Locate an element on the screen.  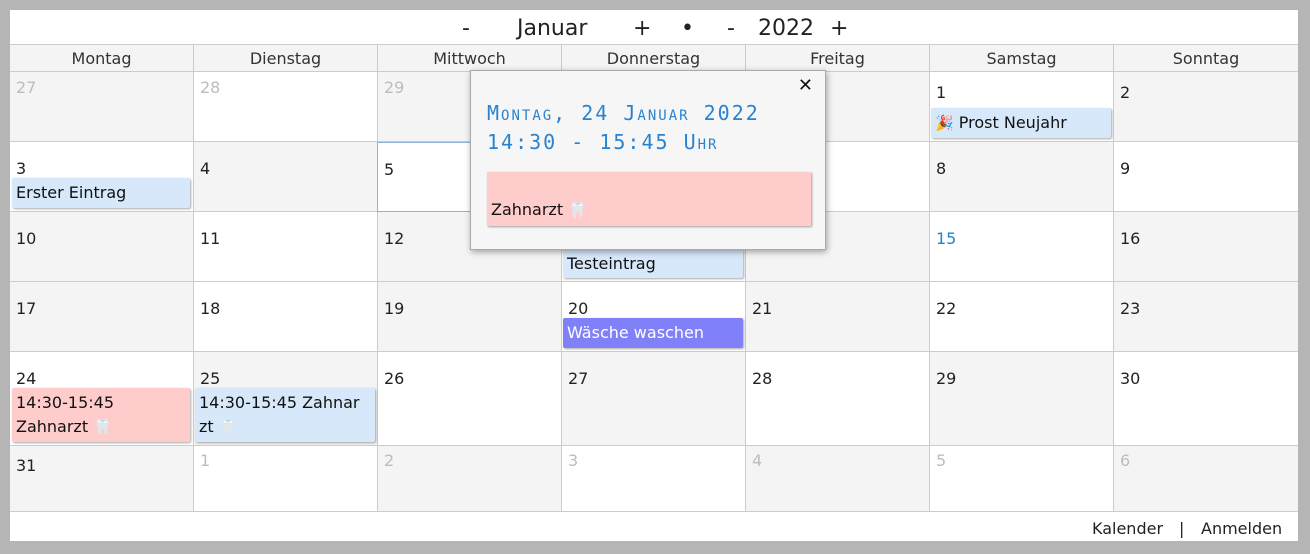
month-label: Januar is located at coordinates (552, 28).